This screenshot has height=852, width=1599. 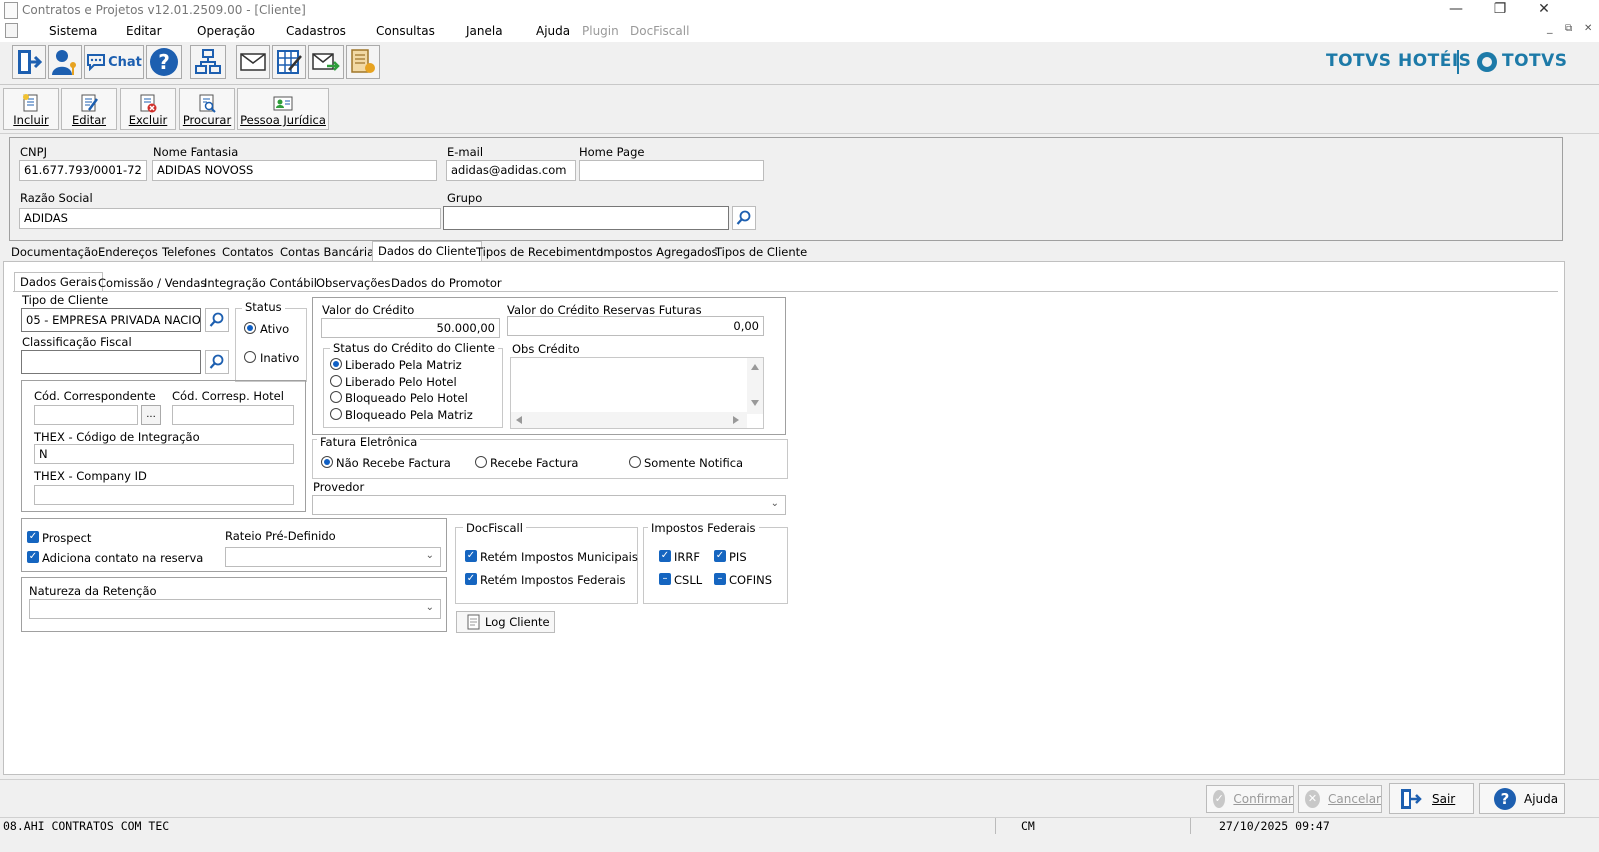 I want to click on pis-checkbox: ✓, so click(x=720, y=556).